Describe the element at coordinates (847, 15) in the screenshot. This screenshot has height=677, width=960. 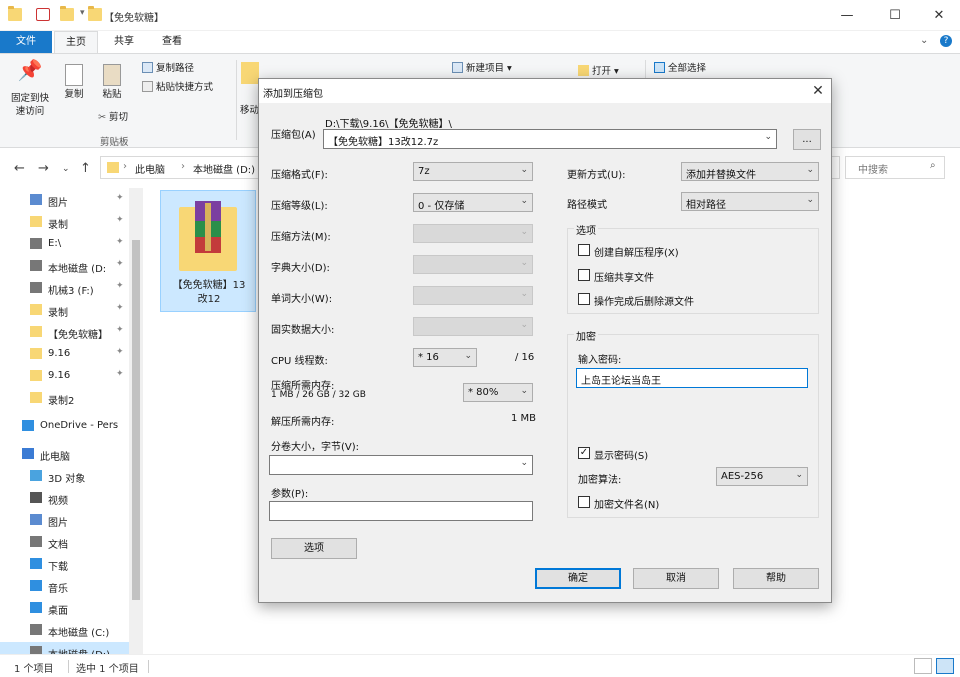
I see `minimize-button: —` at that location.